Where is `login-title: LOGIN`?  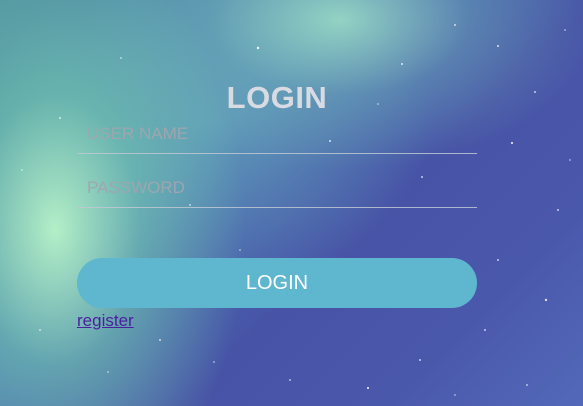 login-title: LOGIN is located at coordinates (277, 97).